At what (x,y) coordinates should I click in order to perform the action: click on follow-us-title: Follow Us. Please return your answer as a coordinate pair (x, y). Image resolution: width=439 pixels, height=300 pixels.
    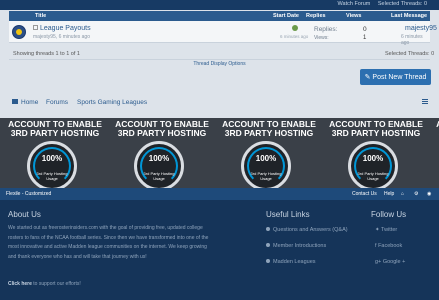
    Looking at the image, I should click on (389, 214).